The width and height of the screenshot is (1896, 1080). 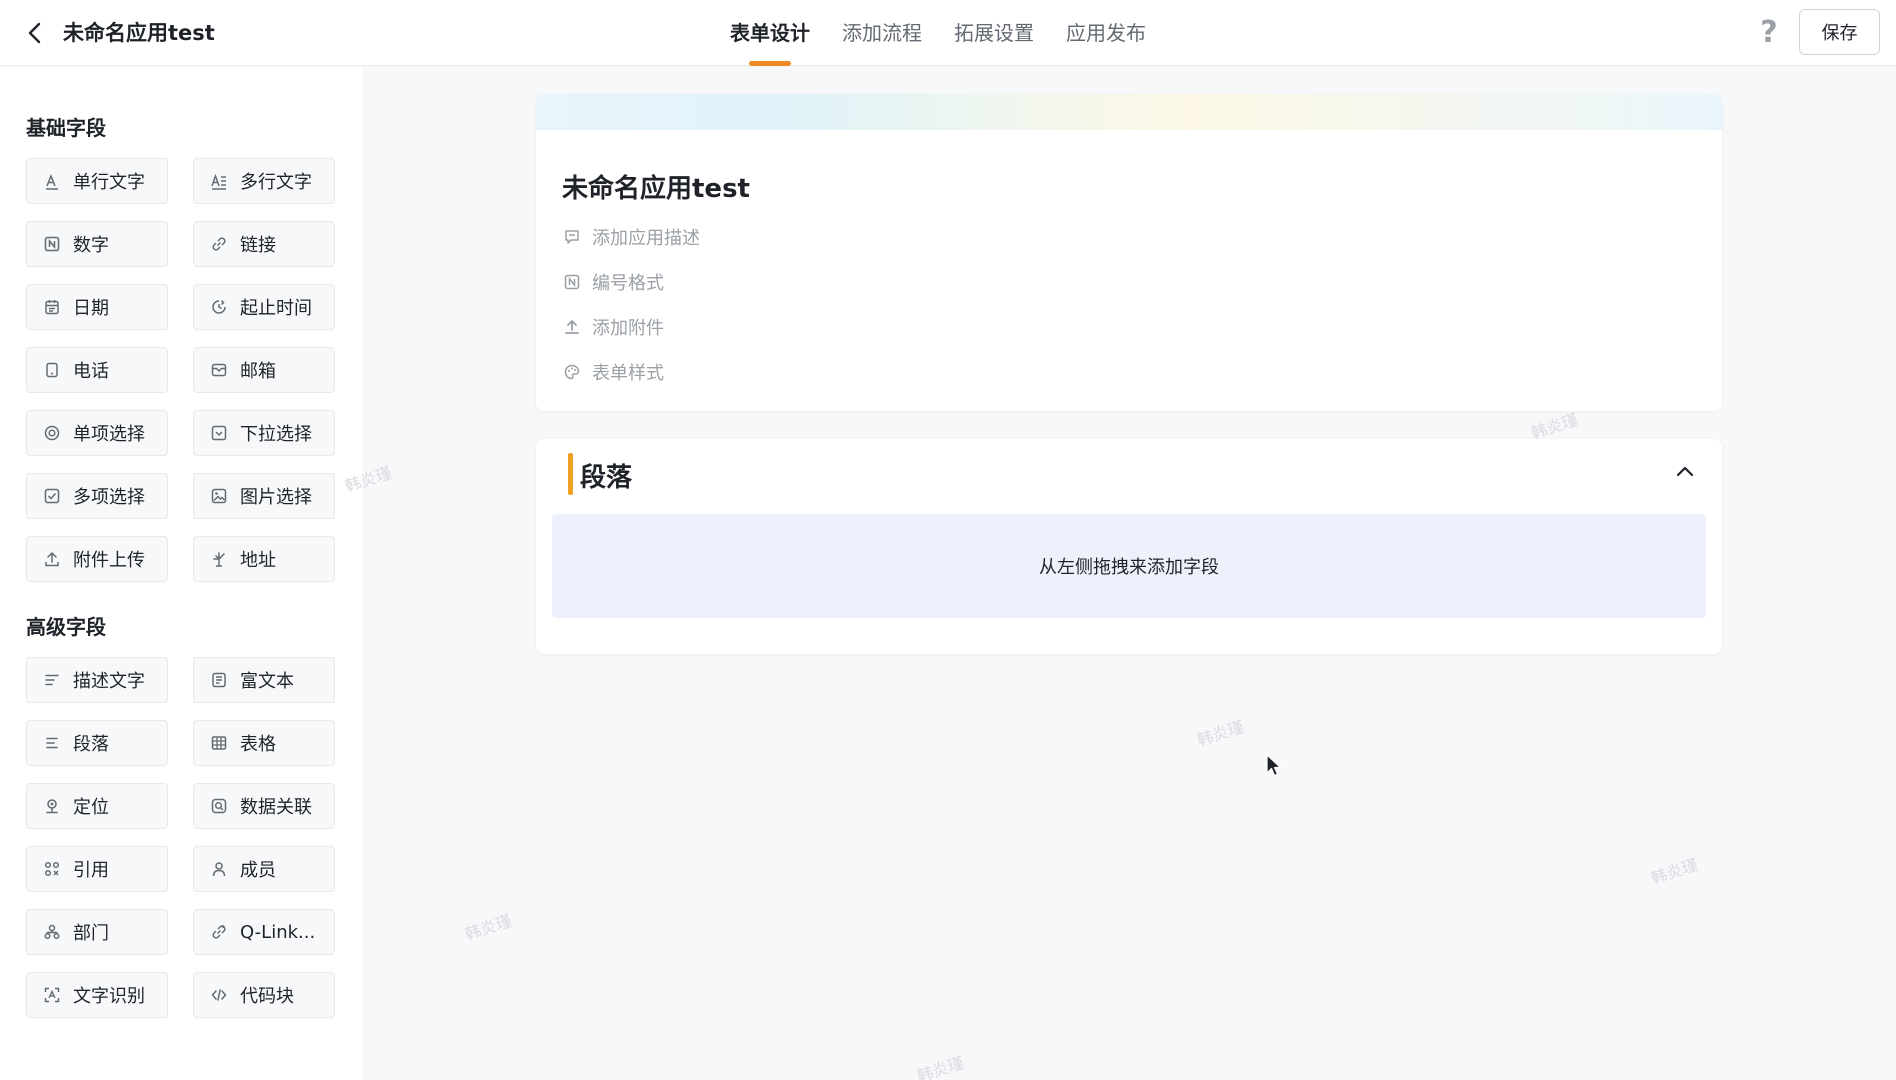 I want to click on field-description-button: 描述文字, so click(x=97, y=680).